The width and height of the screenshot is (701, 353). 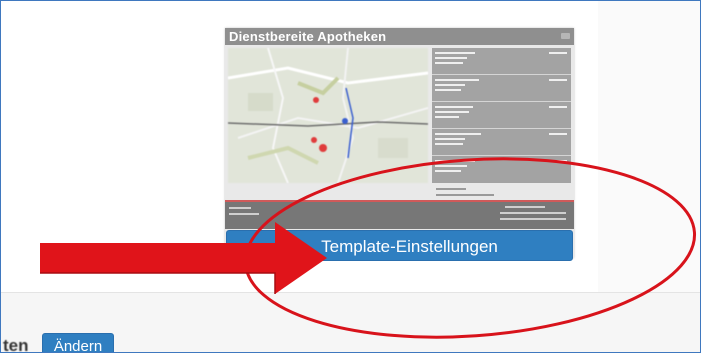 What do you see at coordinates (308, 36) in the screenshot?
I see `preview-title: Dienstbereite Apotheken` at bounding box center [308, 36].